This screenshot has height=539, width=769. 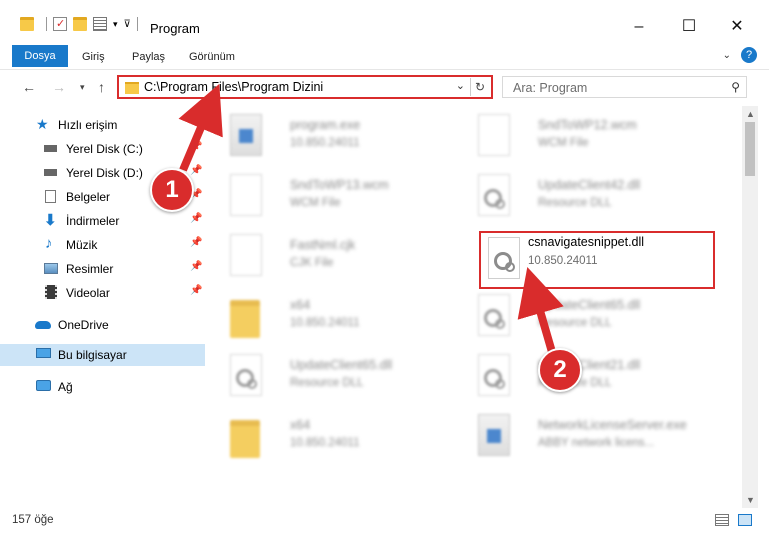 What do you see at coordinates (722, 520) in the screenshot?
I see `details-view-icon` at bounding box center [722, 520].